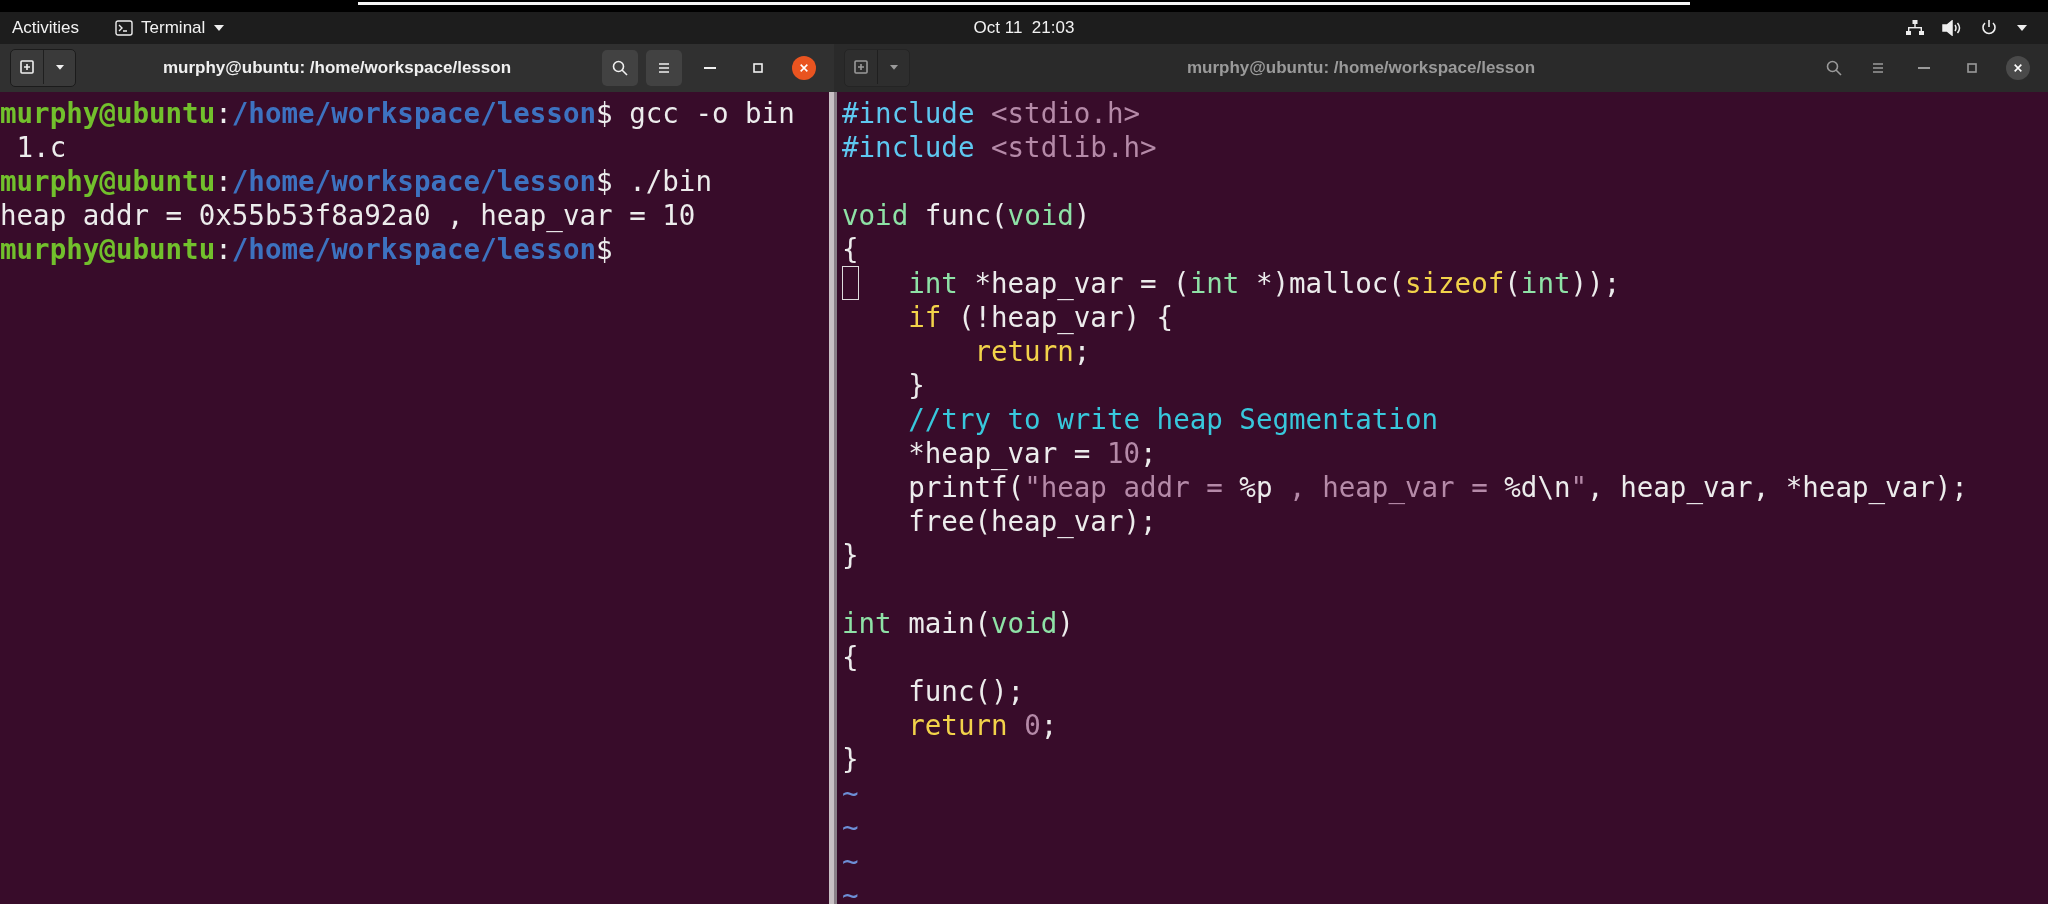  I want to click on code-text: *heap_var = (, so click(1081, 283).